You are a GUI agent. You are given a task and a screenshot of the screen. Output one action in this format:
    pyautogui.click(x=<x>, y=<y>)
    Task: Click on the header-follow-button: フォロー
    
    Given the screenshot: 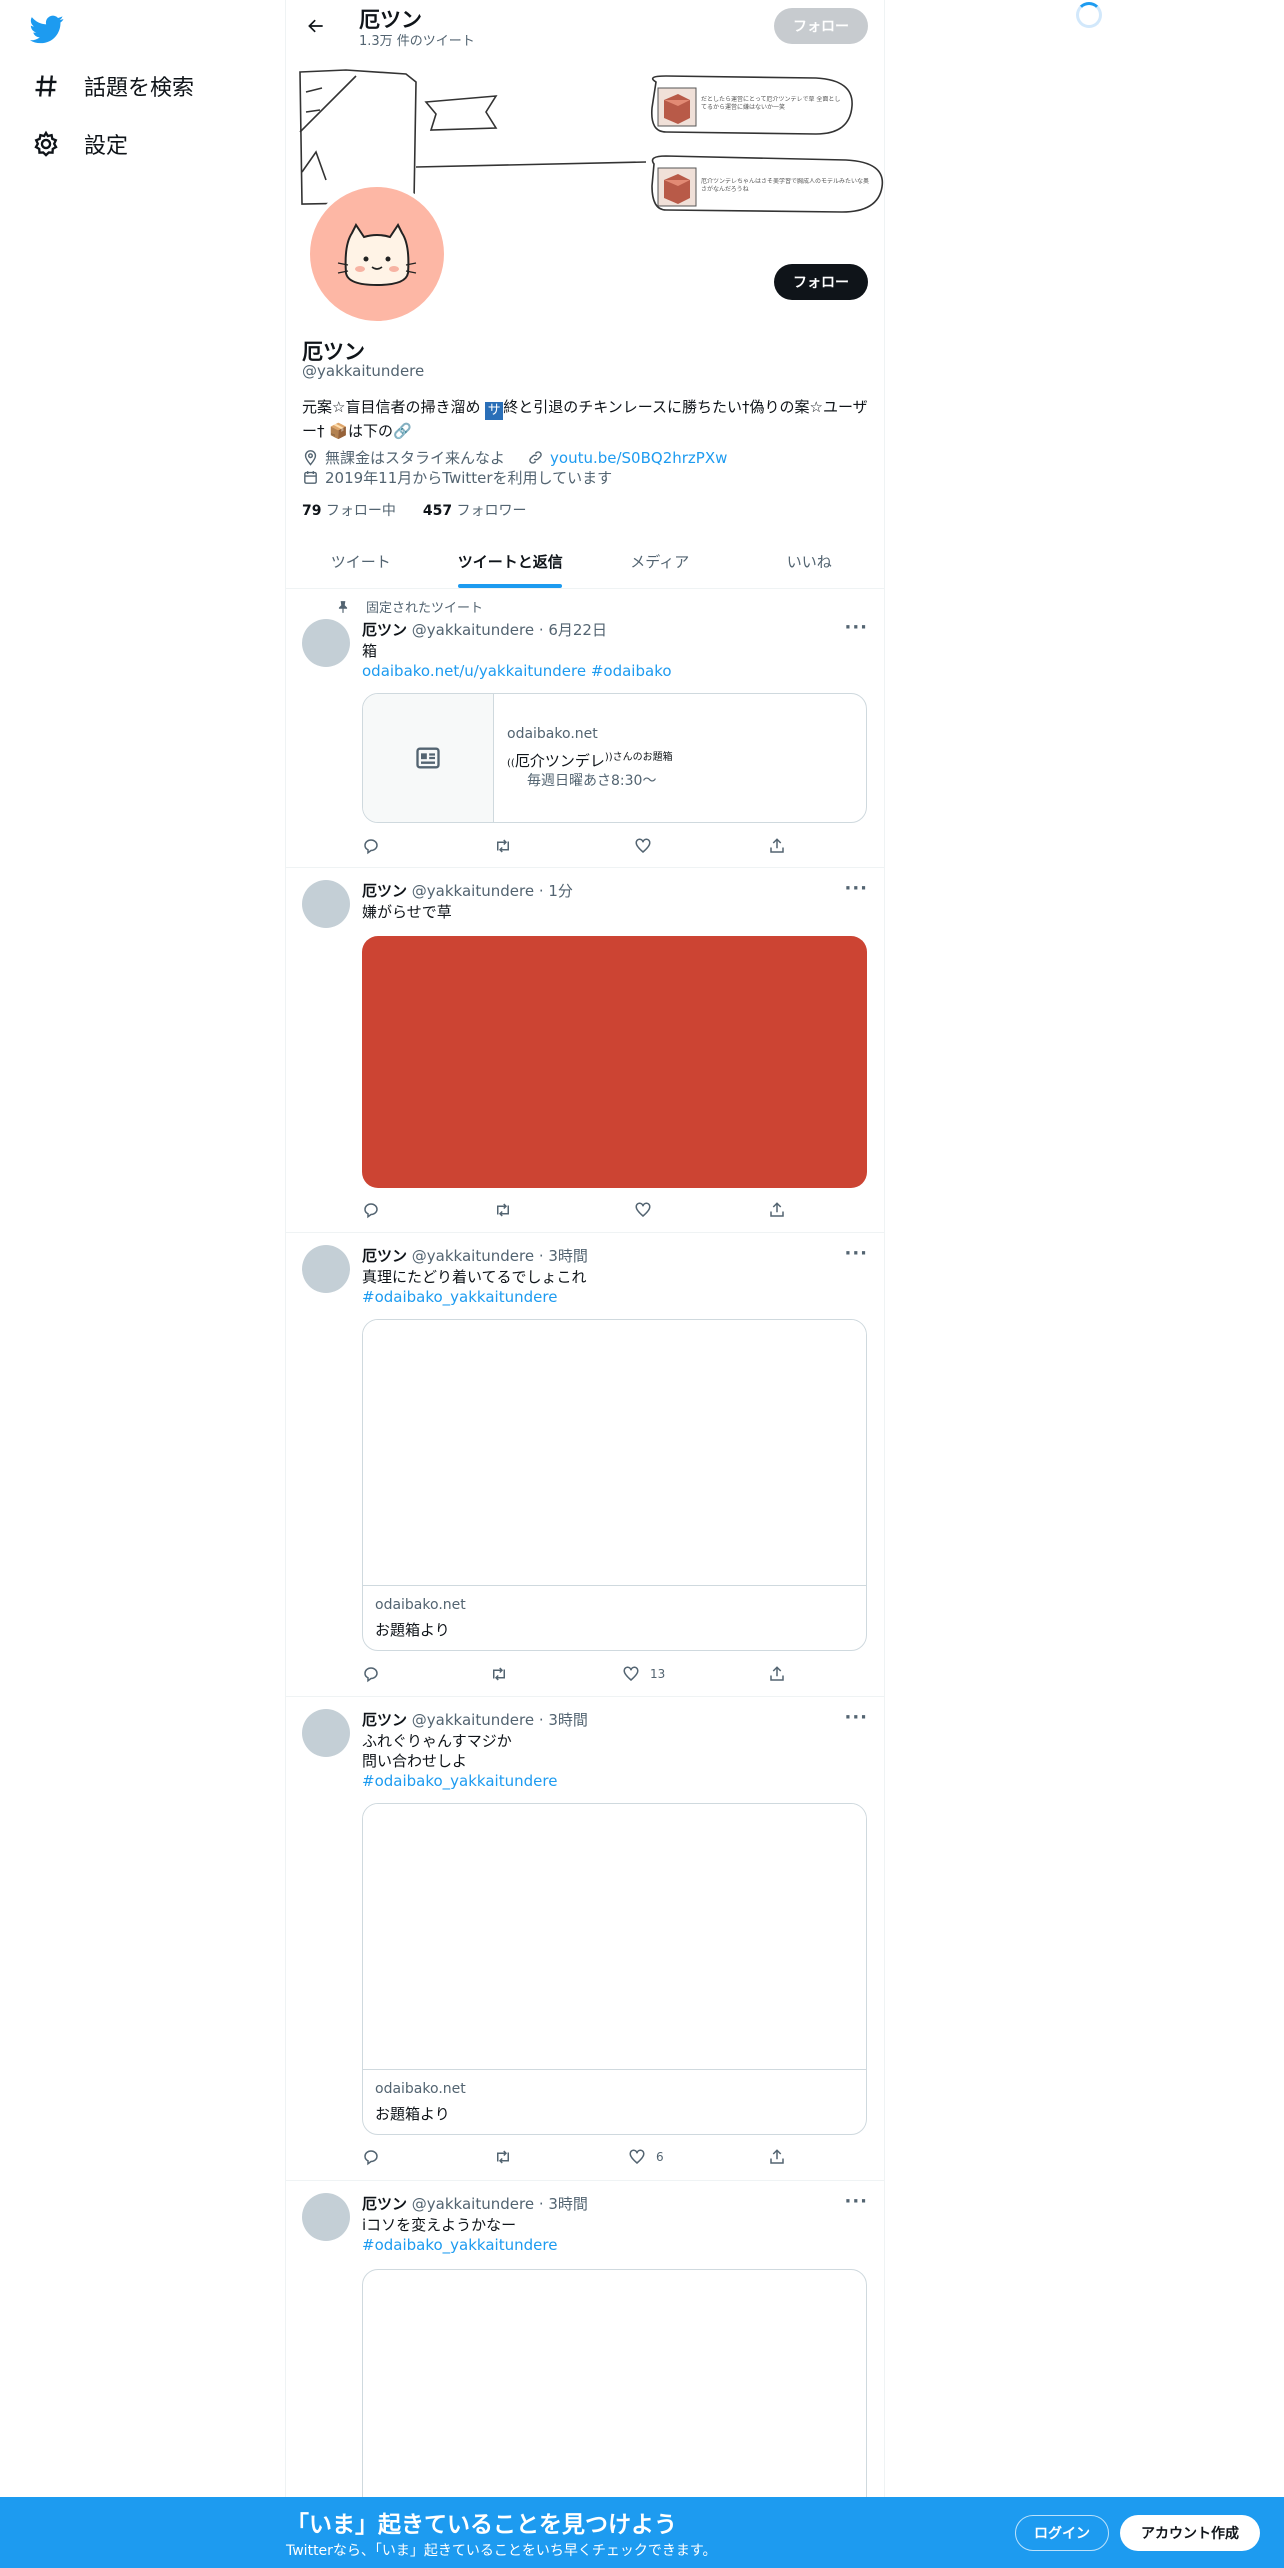 What is the action you would take?
    pyautogui.click(x=821, y=26)
    